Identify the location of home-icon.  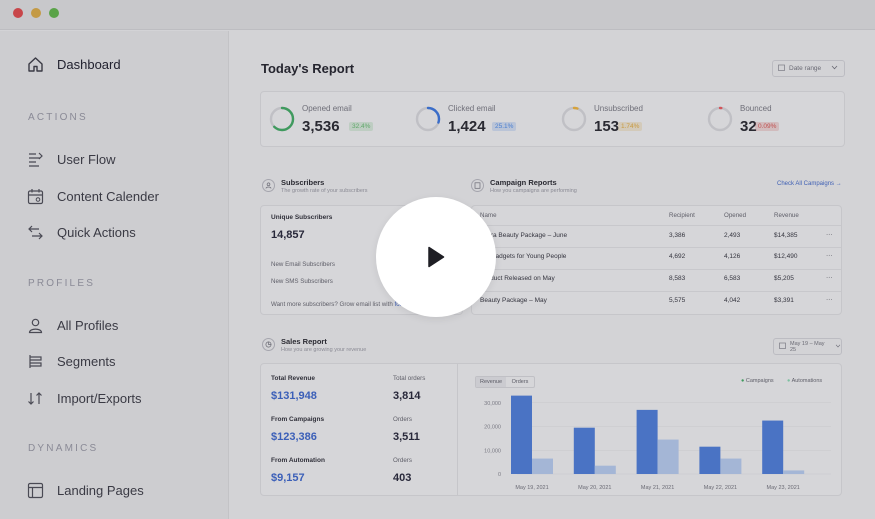
(35, 64).